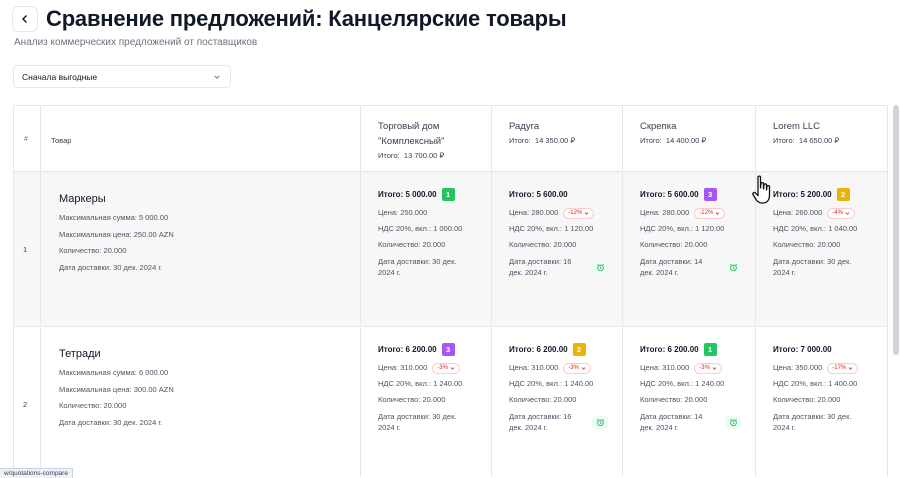  I want to click on offer-price-line: Цена: 280.000 -12%, so click(694, 213).